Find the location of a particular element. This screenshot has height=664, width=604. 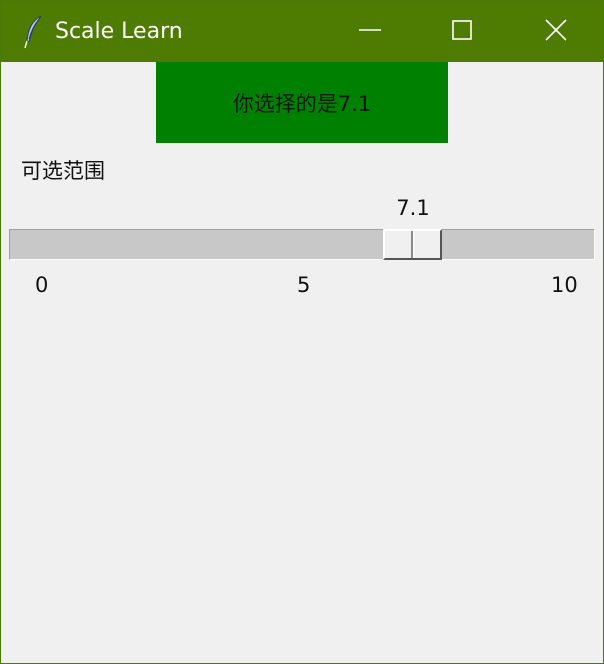

feather-icon is located at coordinates (34, 32).